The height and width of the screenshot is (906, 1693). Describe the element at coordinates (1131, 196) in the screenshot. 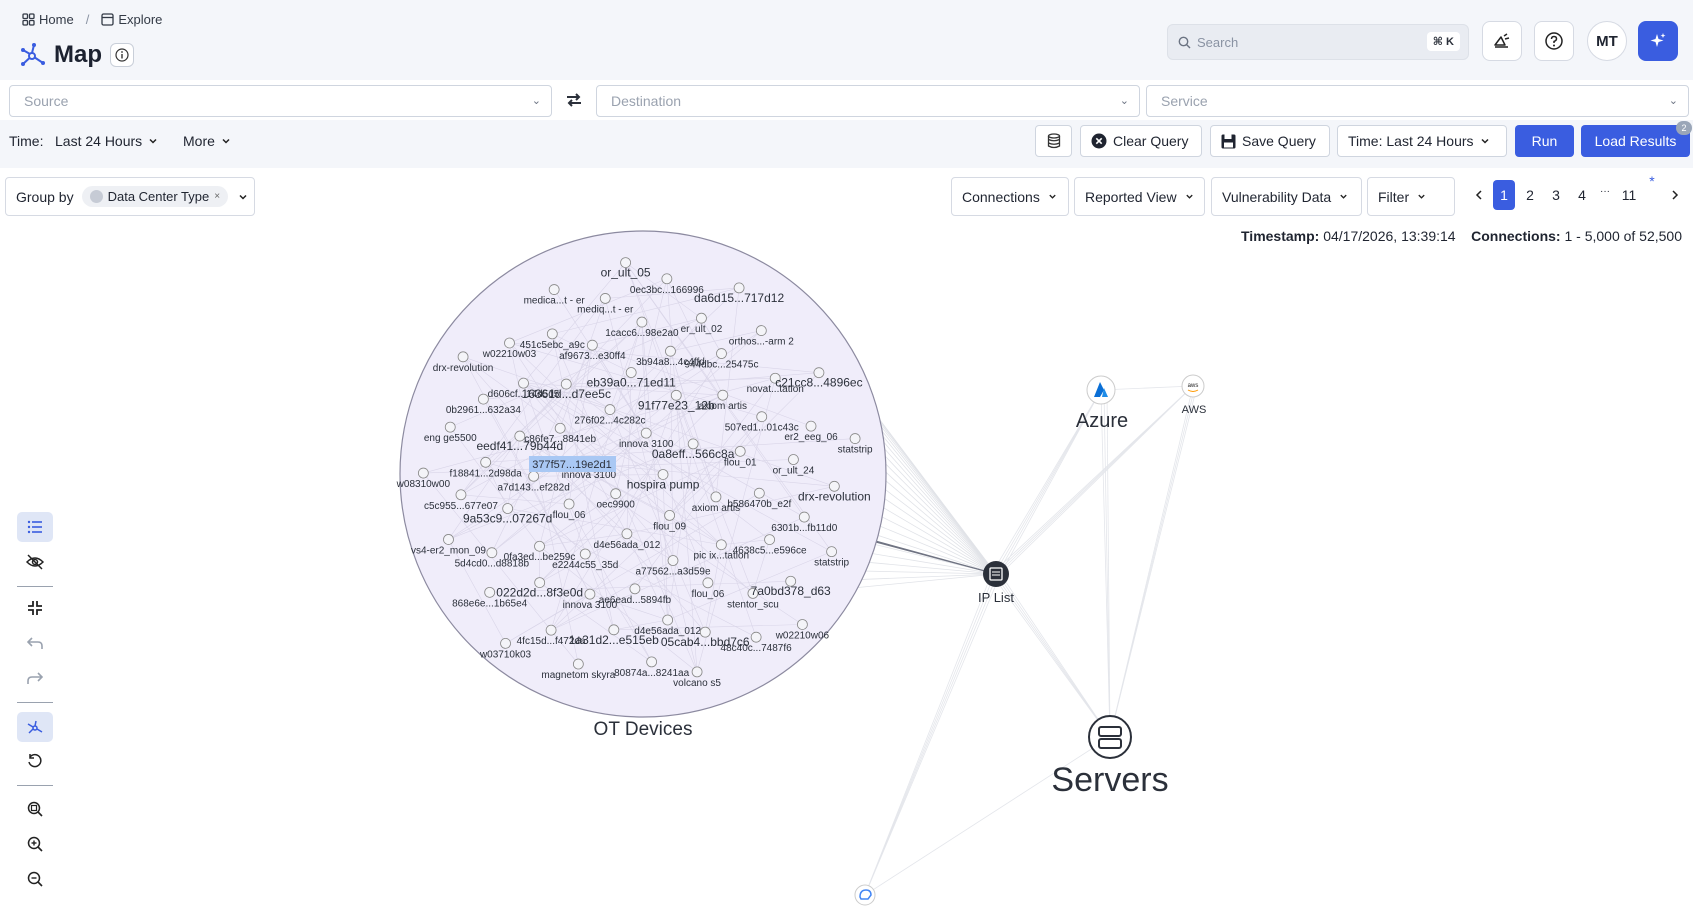

I see `reported-view-label: Reported View` at that location.